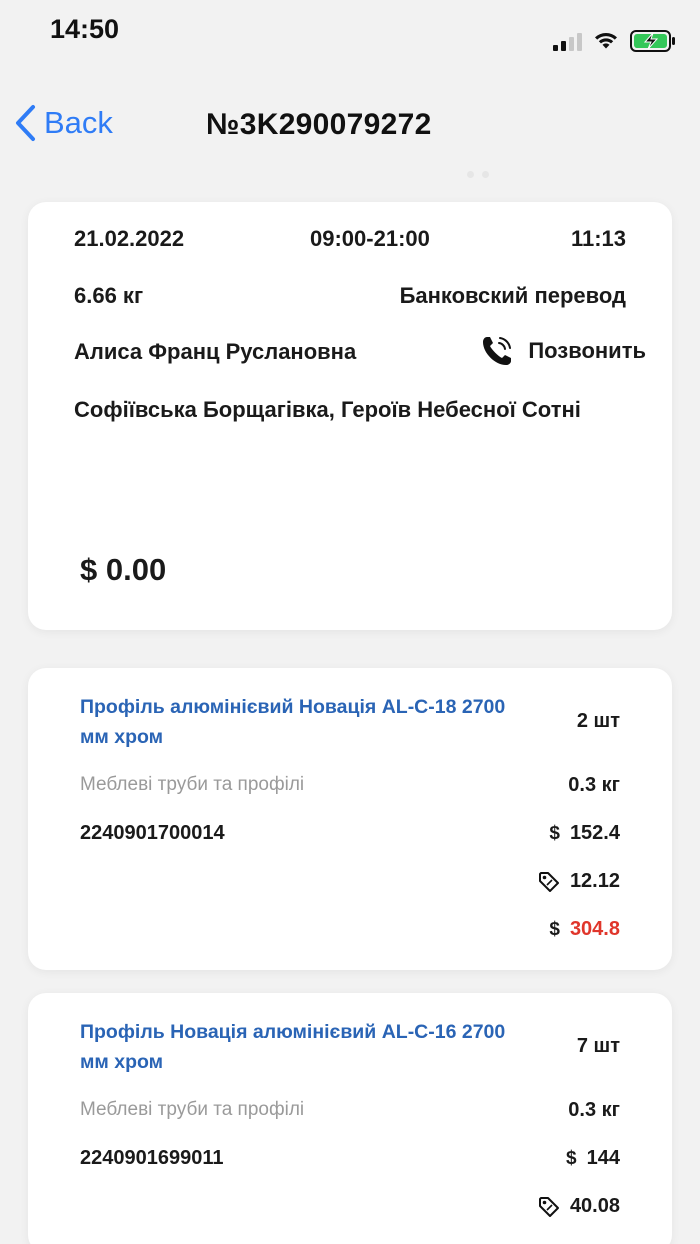 The image size is (700, 1244). What do you see at coordinates (129, 238) in the screenshot?
I see `order-date: 21.02.2022` at bounding box center [129, 238].